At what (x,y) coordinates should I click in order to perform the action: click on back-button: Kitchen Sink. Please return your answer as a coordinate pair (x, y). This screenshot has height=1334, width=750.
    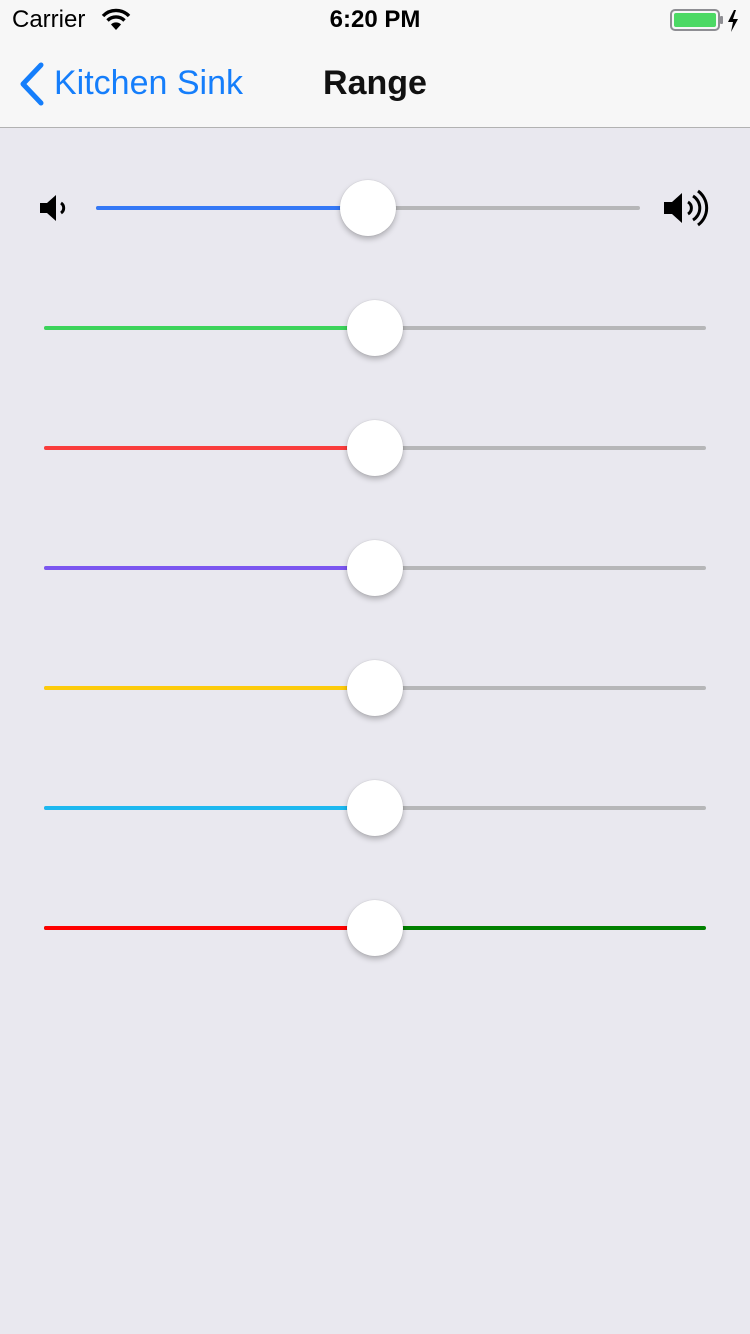
    Looking at the image, I should click on (130, 83).